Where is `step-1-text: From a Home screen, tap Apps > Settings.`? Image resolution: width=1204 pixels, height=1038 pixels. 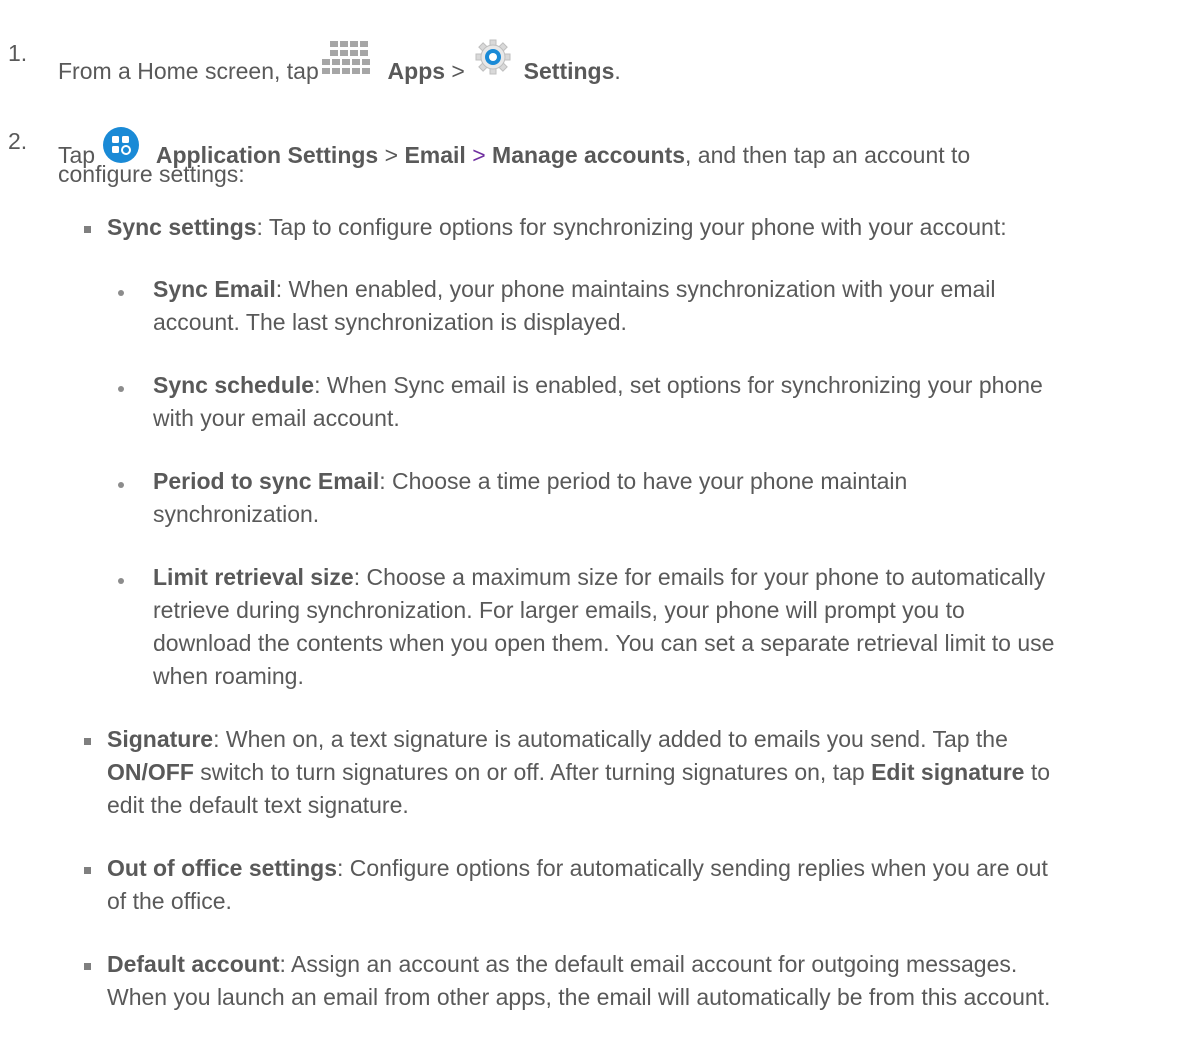
step-1-text: From a Home screen, tap Apps > Settings. is located at coordinates (339, 62).